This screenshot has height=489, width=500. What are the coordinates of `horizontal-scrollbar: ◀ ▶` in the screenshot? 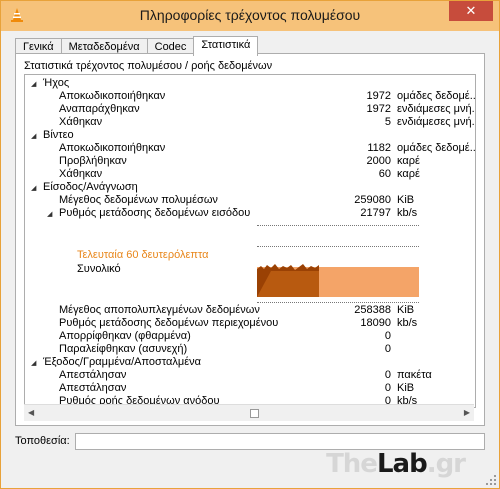 It's located at (249, 412).